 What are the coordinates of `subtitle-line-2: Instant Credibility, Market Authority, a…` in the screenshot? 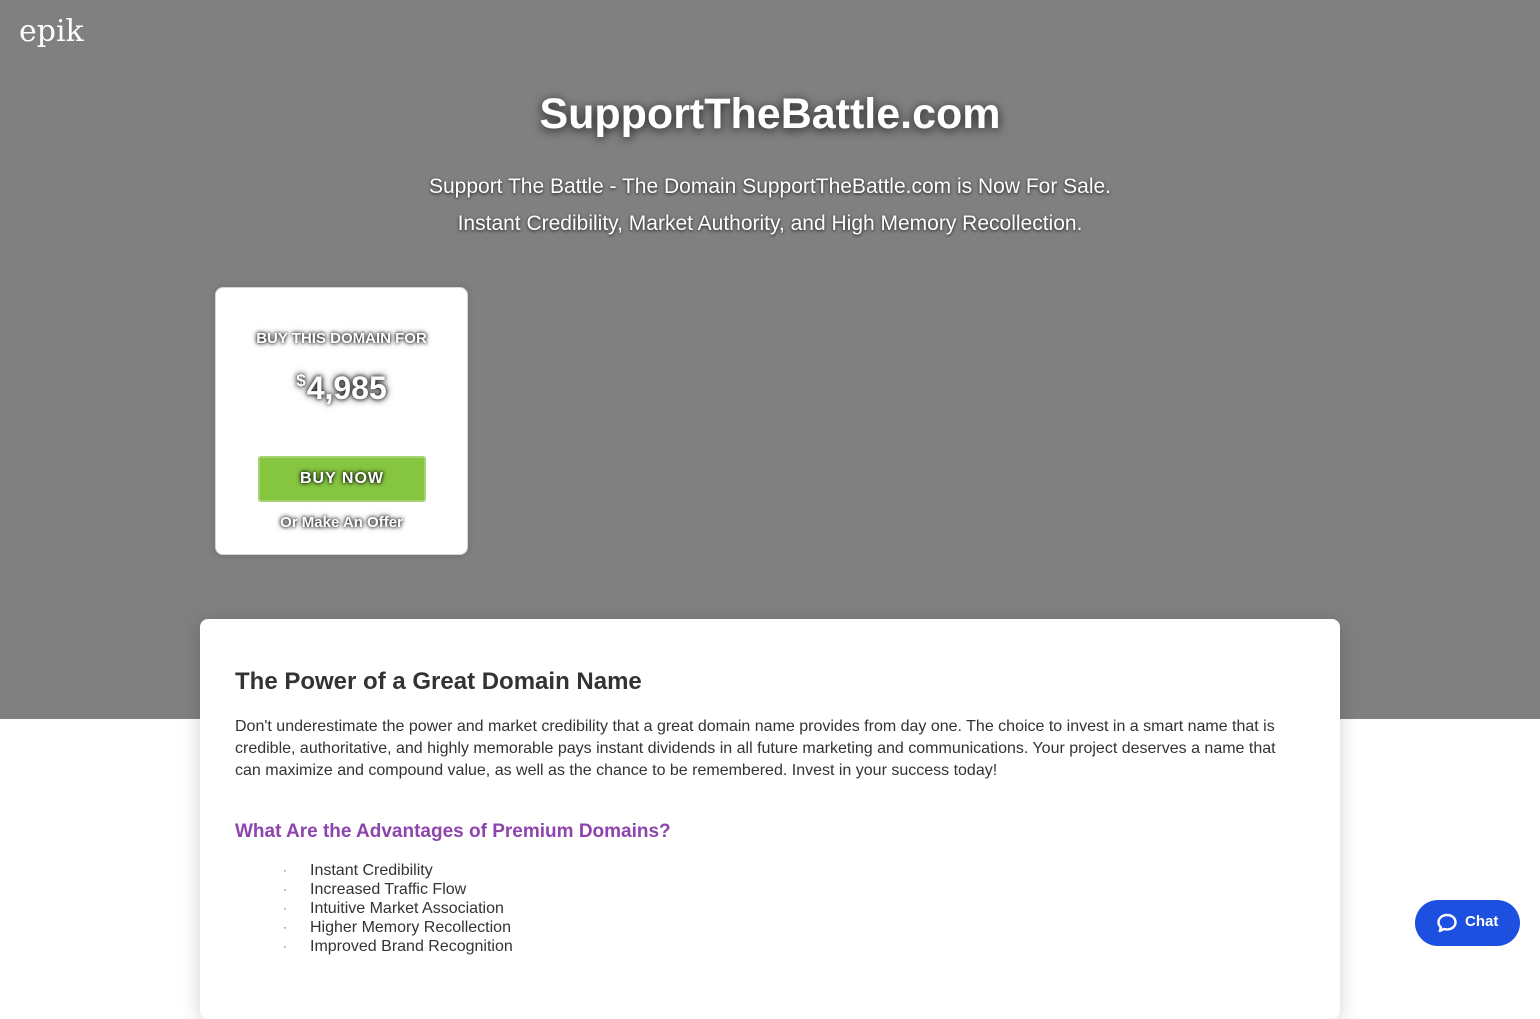 It's located at (770, 223).